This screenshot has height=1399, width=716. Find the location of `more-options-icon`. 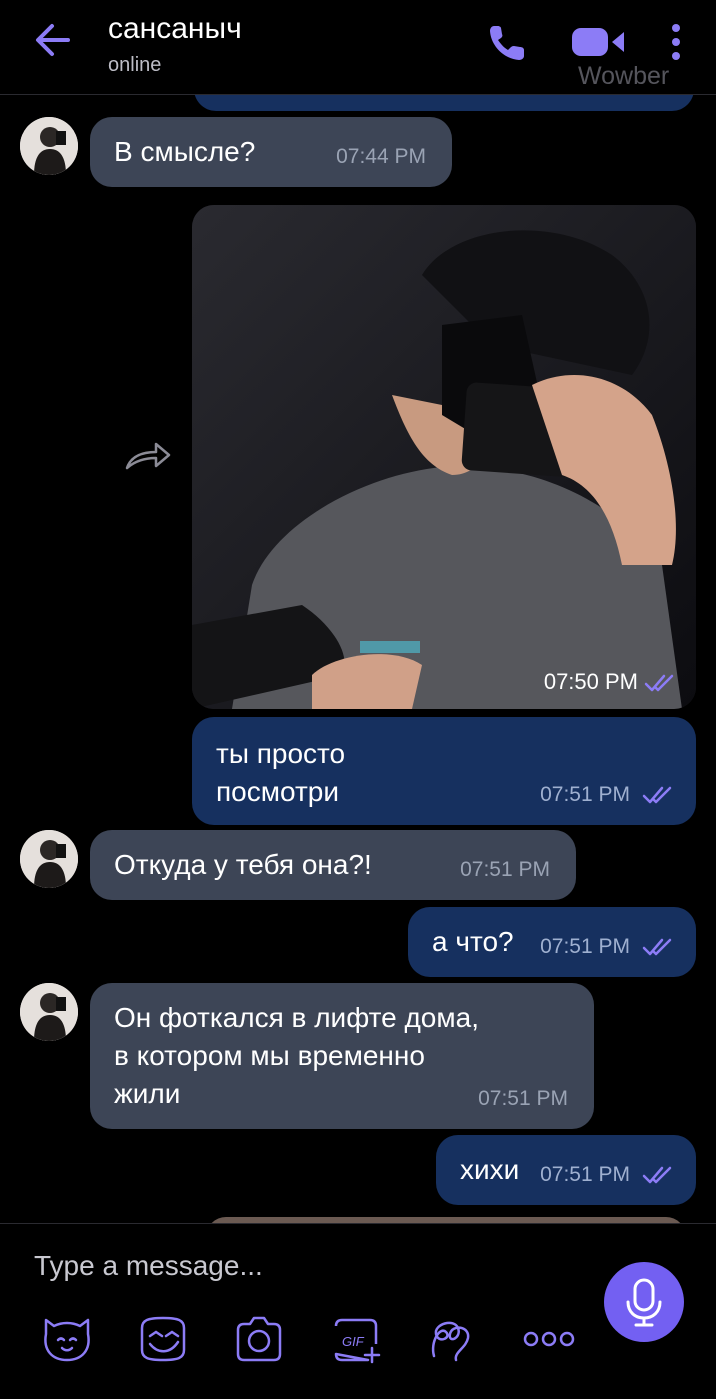

more-options-icon is located at coordinates (549, 1339).